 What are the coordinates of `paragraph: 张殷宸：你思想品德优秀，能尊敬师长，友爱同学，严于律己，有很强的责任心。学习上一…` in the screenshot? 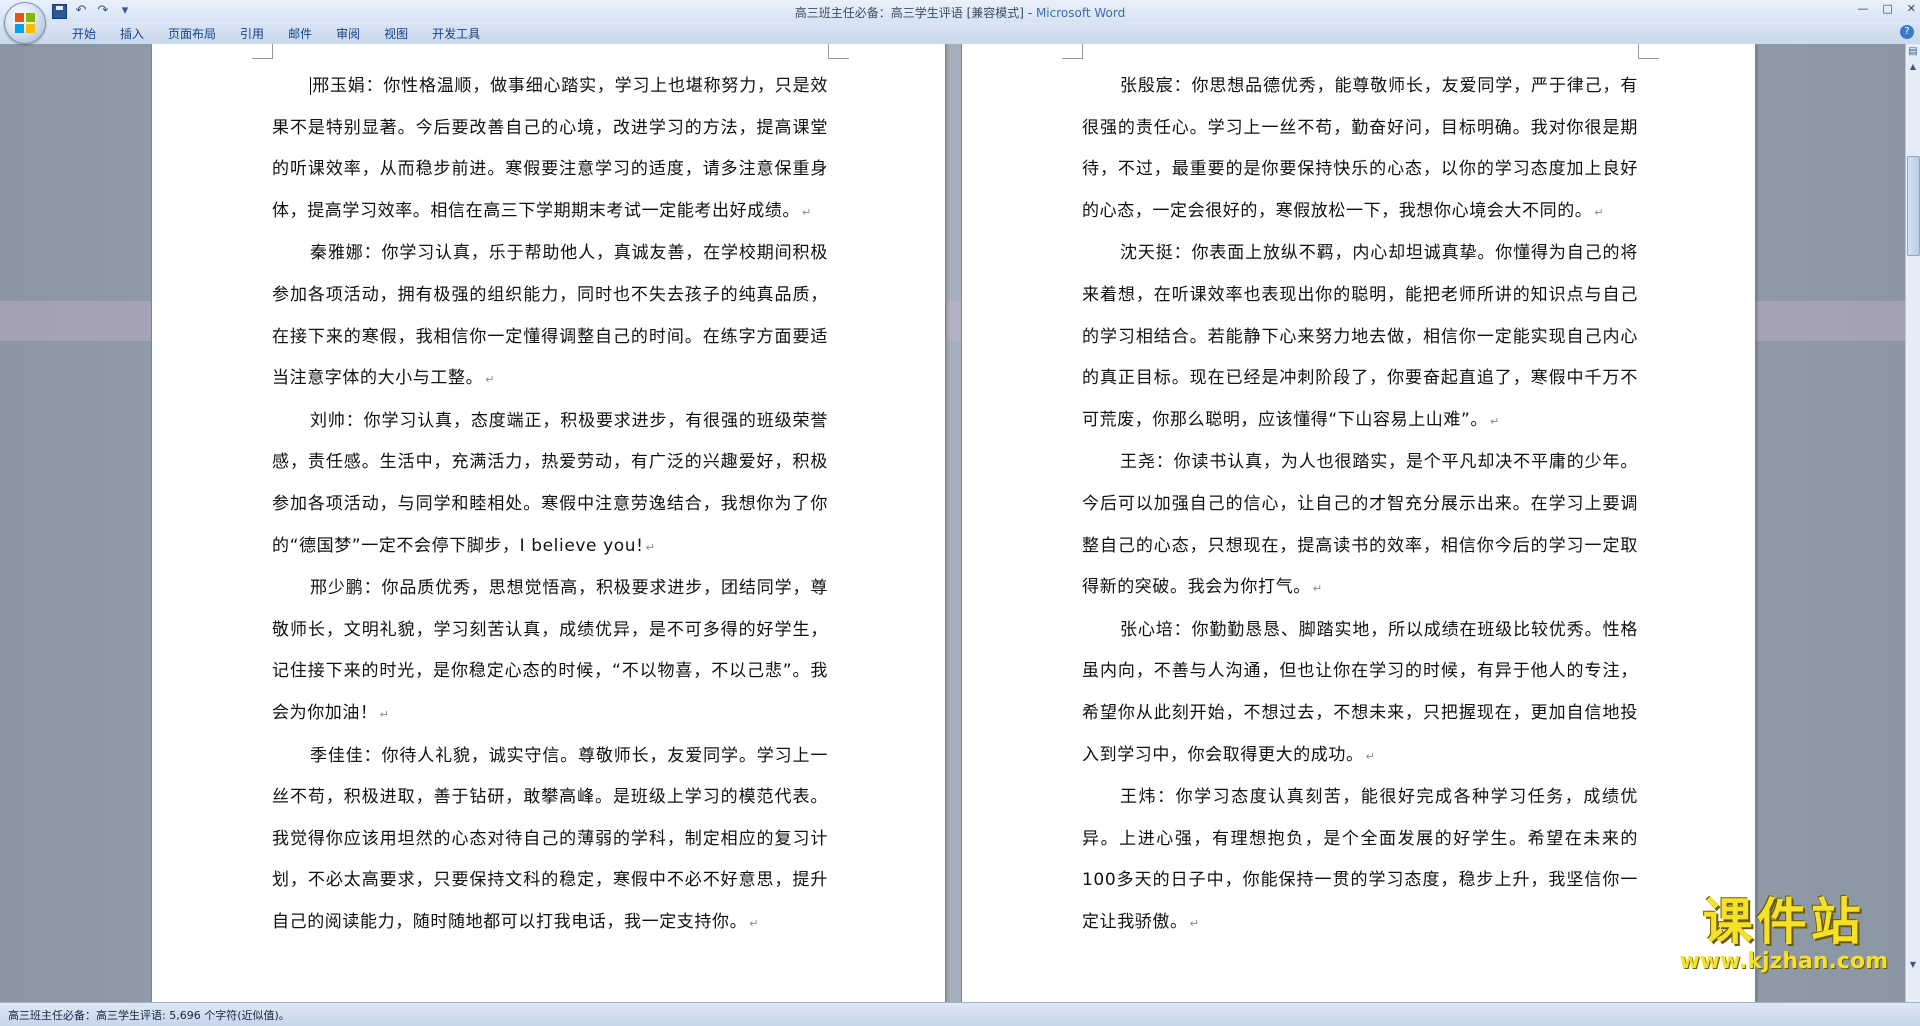 It's located at (1360, 149).